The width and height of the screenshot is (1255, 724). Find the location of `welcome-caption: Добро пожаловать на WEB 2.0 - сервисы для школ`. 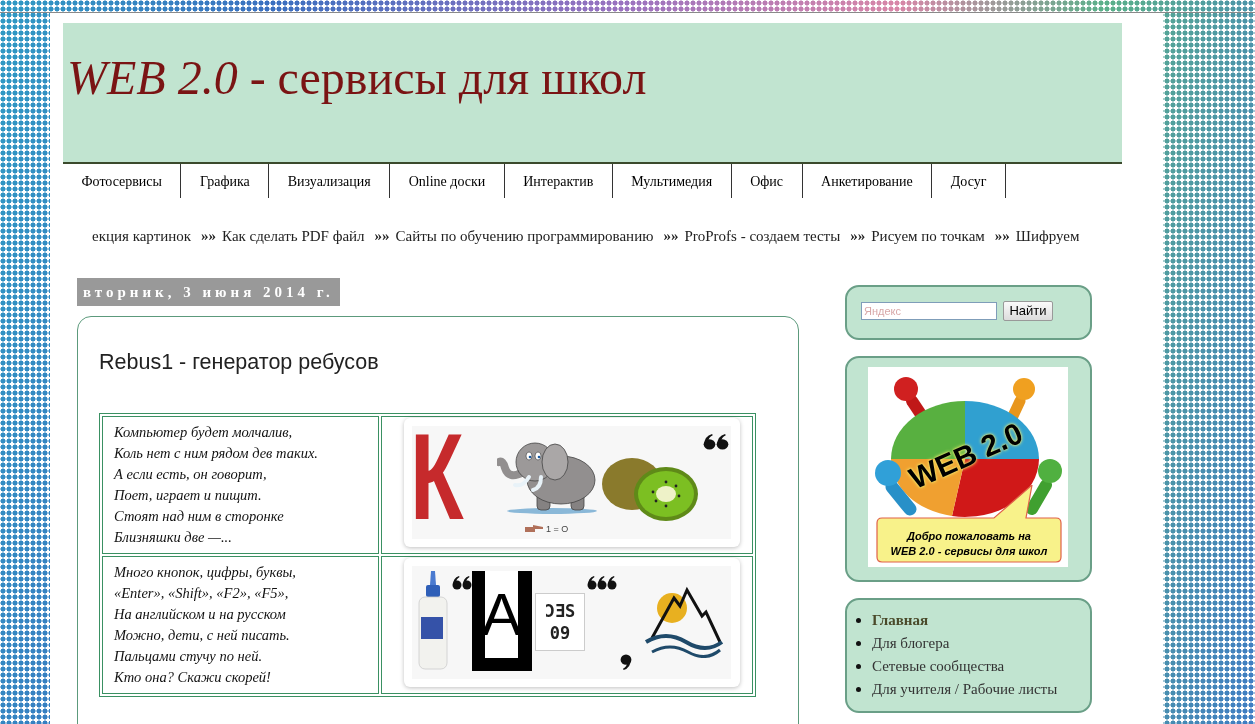

welcome-caption: Добро пожаловать на WEB 2.0 - сервисы для школ is located at coordinates (969, 544).